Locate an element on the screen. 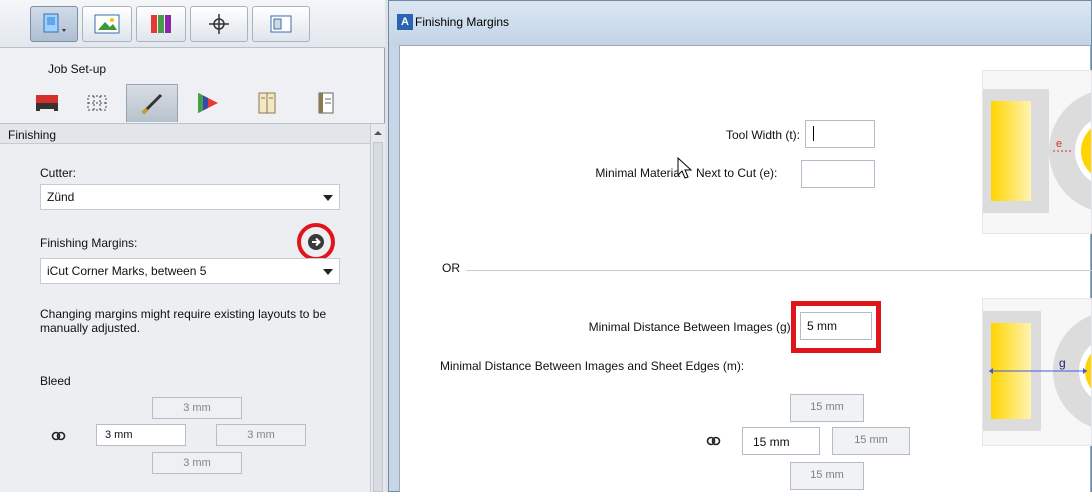 This screenshot has height=492, width=1092. tab-book is located at coordinates (267, 103).